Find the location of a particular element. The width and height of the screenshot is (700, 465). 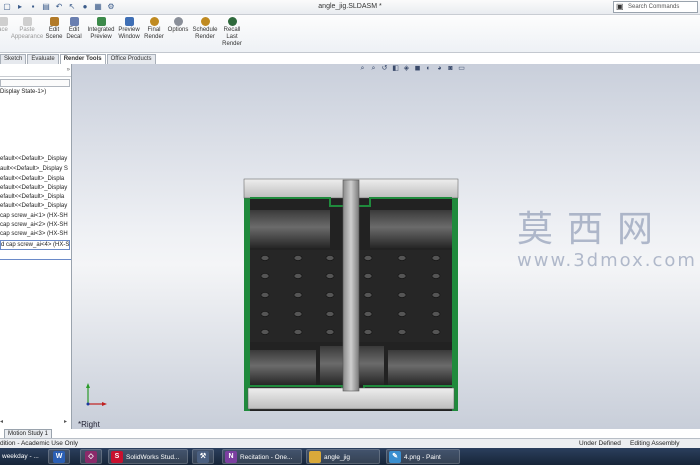

paint-icon: ✎ is located at coordinates (395, 457).